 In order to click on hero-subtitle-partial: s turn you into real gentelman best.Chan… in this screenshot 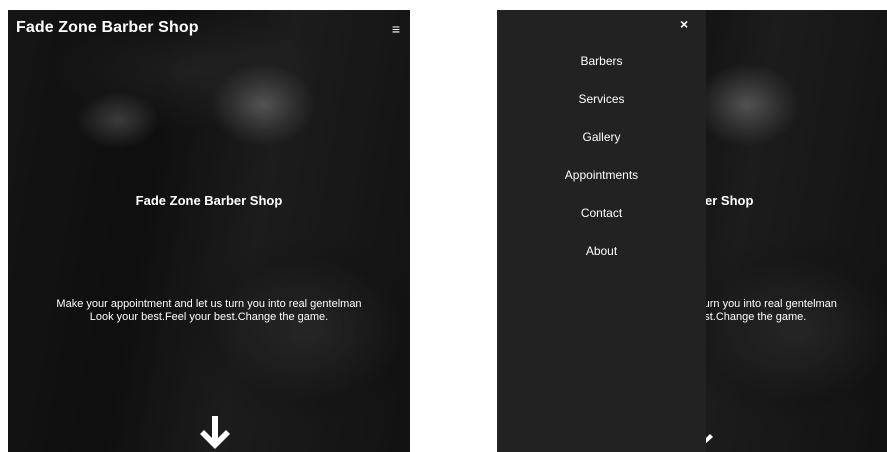, I will do `click(764, 311)`.